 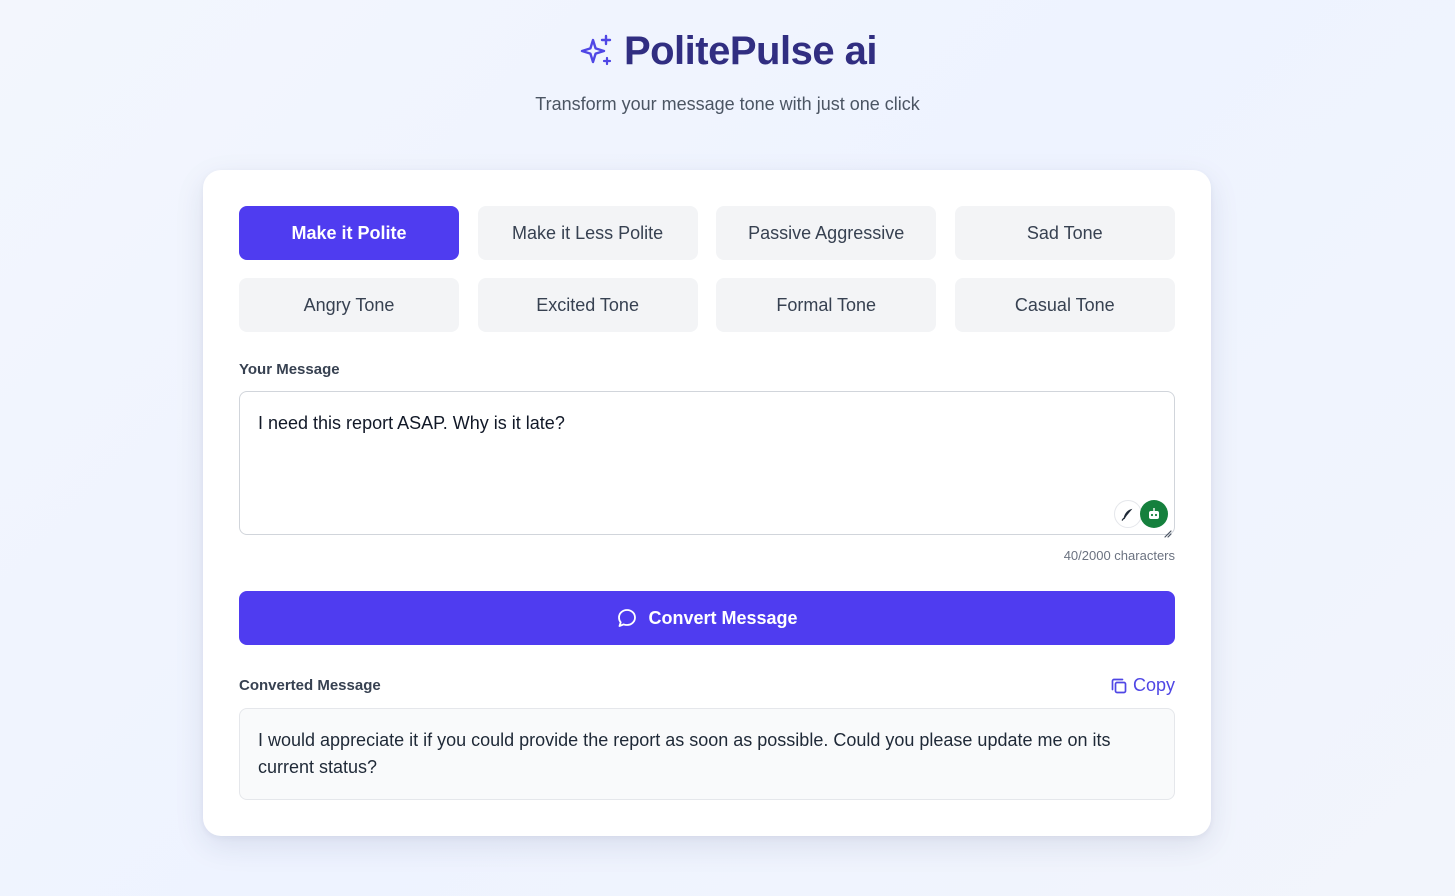 I want to click on tone-button-less-polite: Make it Less Polite, so click(x=587, y=233).